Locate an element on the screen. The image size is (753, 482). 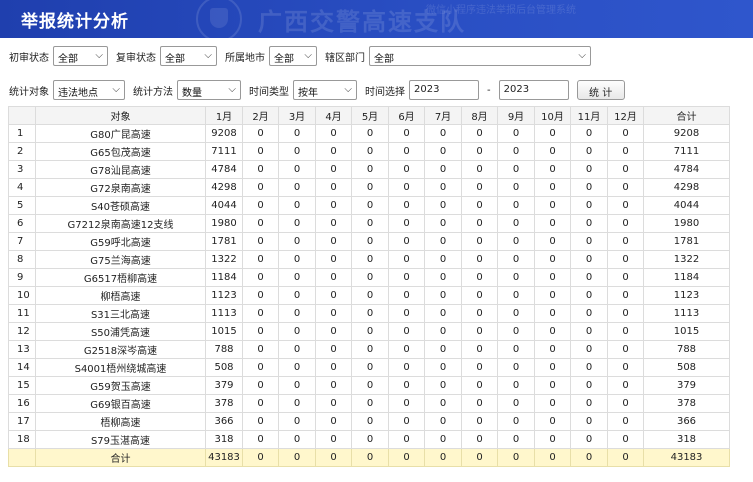
table-cell: 12 is located at coordinates (22, 331).